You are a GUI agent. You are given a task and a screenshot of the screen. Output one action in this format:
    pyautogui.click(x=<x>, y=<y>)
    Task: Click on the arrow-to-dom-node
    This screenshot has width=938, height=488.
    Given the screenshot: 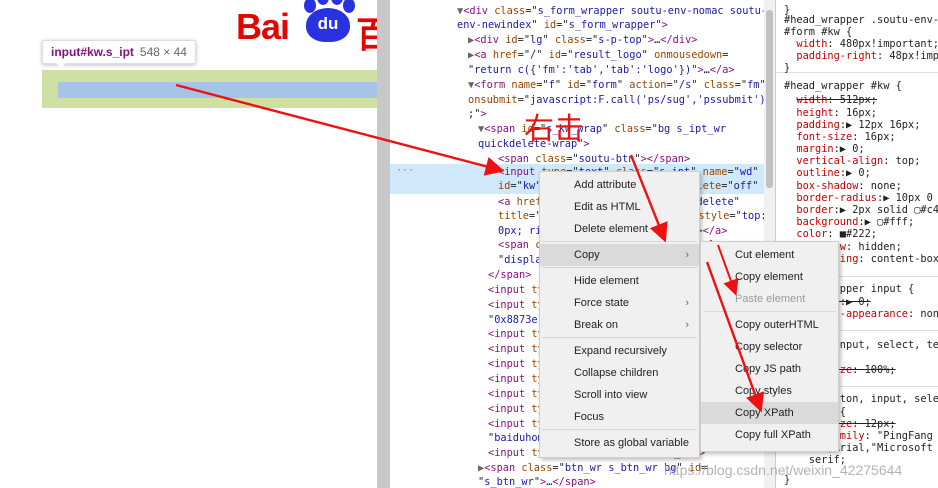 What is the action you would take?
    pyautogui.click(x=340, y=129)
    